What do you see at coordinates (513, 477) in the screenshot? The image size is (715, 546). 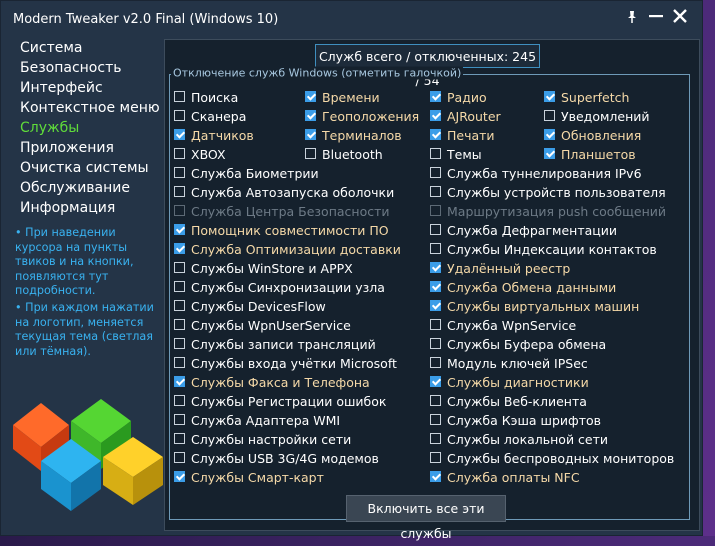 I see `checkbox-label: Служба оплаты NFC` at bounding box center [513, 477].